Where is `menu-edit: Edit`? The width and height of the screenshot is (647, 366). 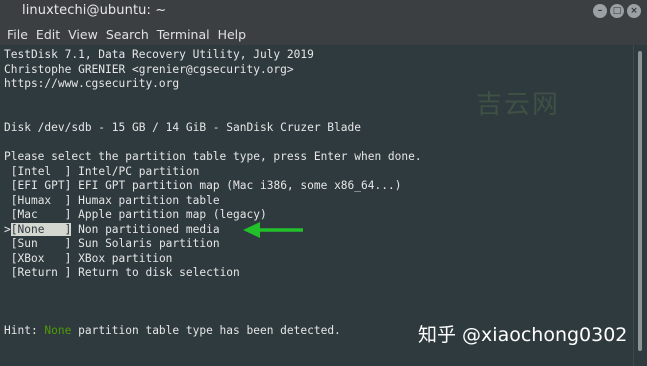
menu-edit: Edit is located at coordinates (49, 34).